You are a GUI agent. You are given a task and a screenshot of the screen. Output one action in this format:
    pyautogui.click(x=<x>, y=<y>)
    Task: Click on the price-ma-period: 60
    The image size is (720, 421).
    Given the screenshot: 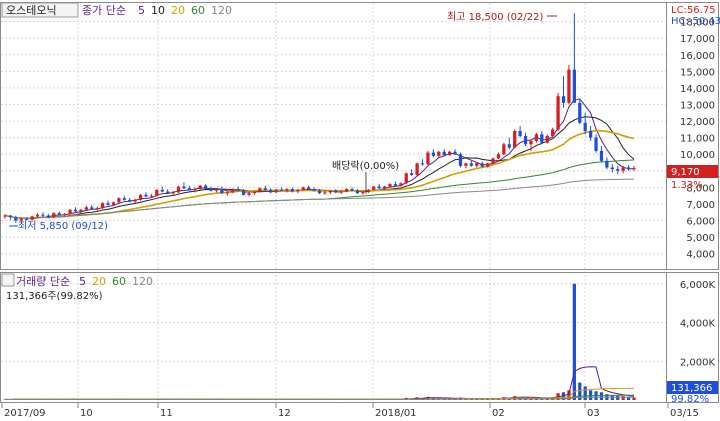 What is the action you would take?
    pyautogui.click(x=198, y=10)
    